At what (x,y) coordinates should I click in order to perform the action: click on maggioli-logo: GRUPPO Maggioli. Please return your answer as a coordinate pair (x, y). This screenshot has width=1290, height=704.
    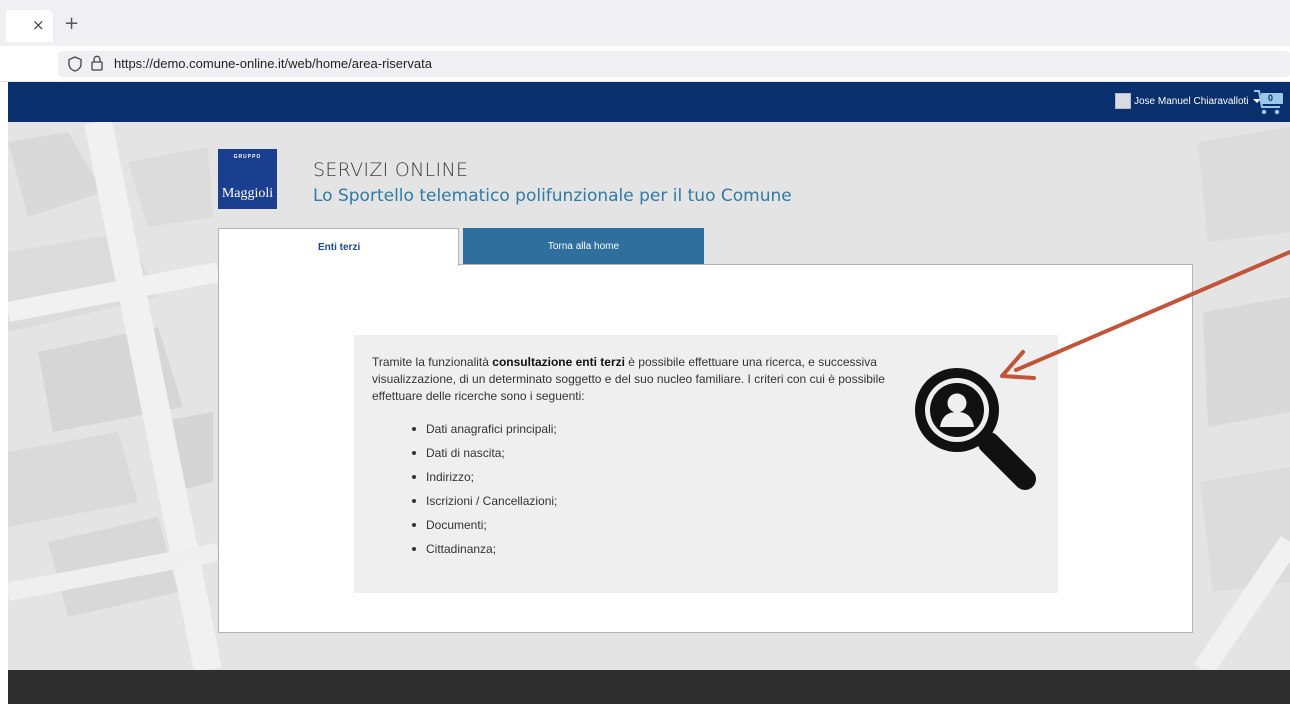
    Looking at the image, I should click on (247, 179).